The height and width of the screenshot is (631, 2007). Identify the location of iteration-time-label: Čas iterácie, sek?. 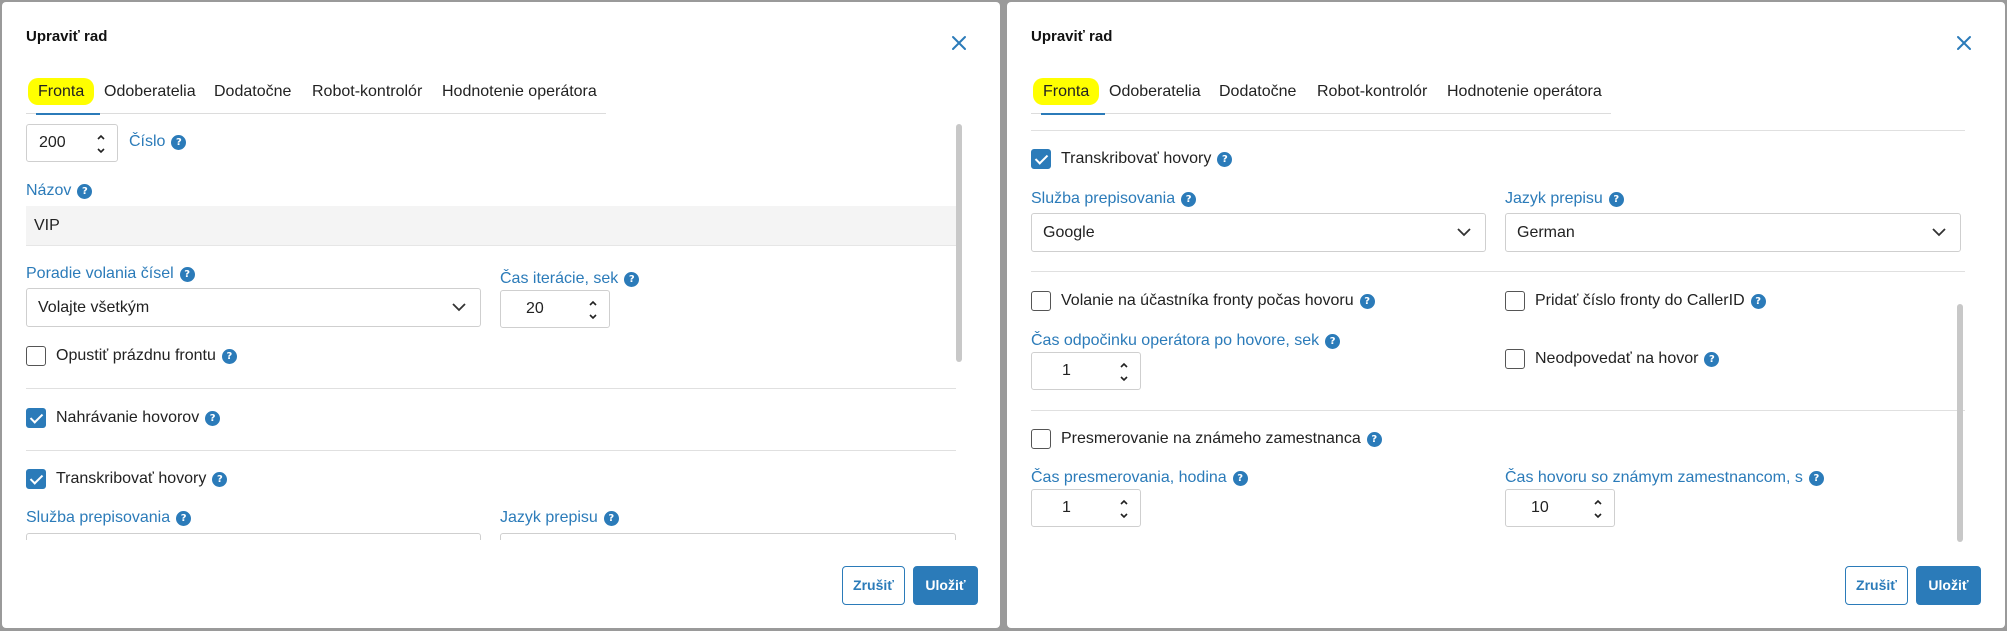
(570, 279).